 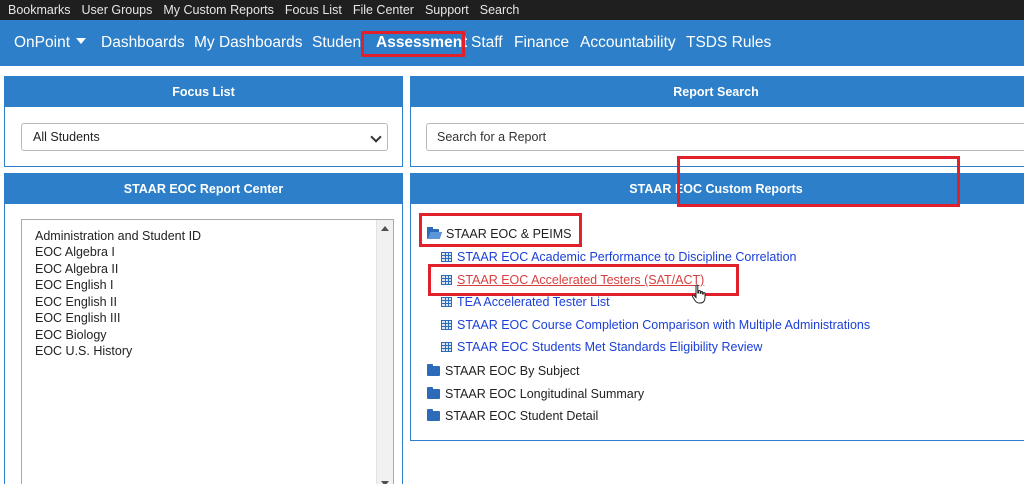 I want to click on listbox-scrollbar, so click(x=384, y=352).